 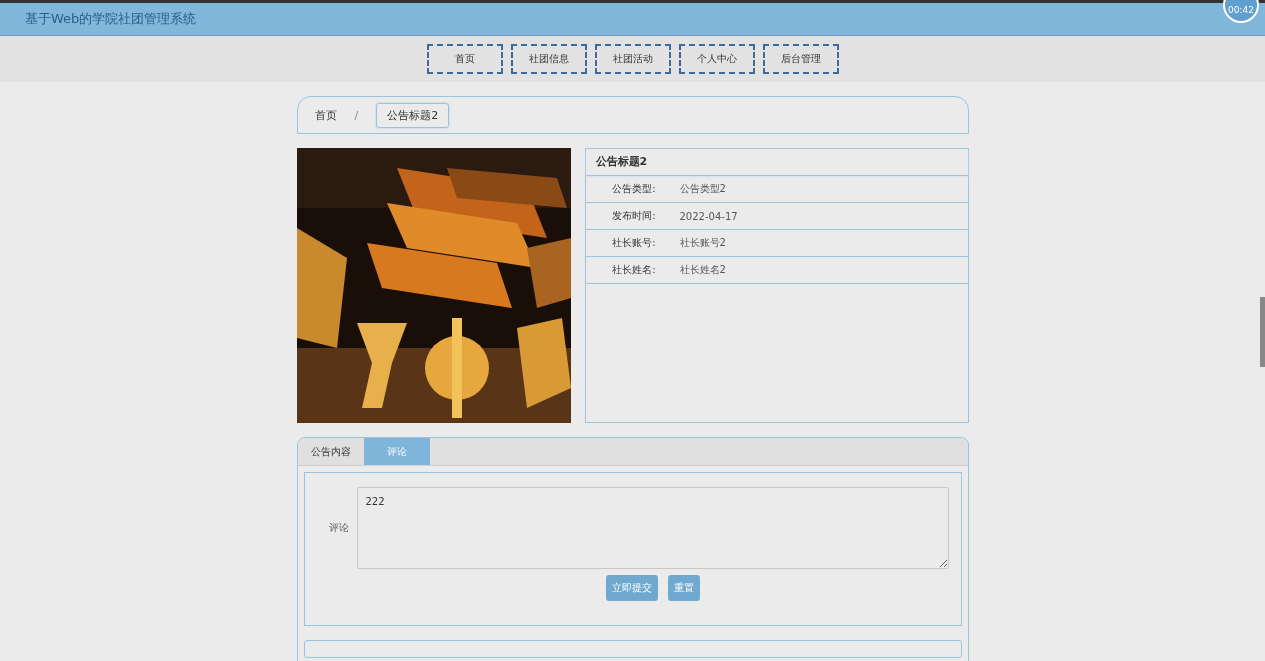 What do you see at coordinates (702, 189) in the screenshot?
I see `field-value: 公告类型2` at bounding box center [702, 189].